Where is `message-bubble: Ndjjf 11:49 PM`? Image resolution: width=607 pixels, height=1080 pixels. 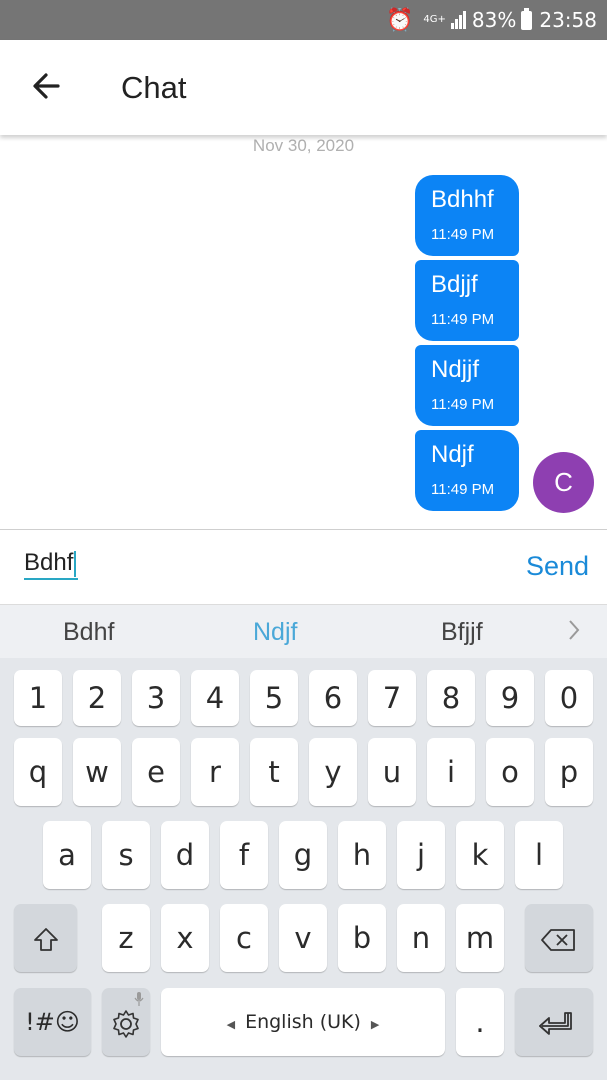 message-bubble: Ndjjf 11:49 PM is located at coordinates (467, 385).